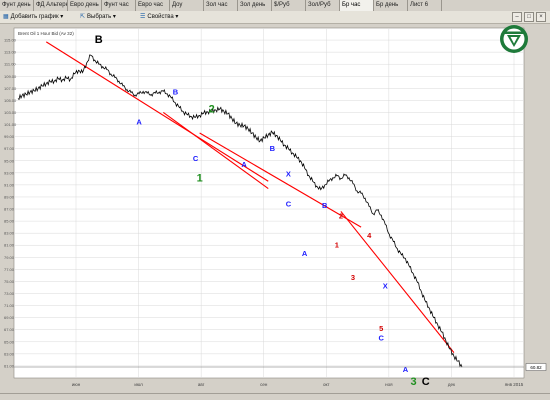 This screenshot has width=550, height=400. What do you see at coordinates (119, 5) in the screenshot?
I see `tab-3: Фунт час` at bounding box center [119, 5].